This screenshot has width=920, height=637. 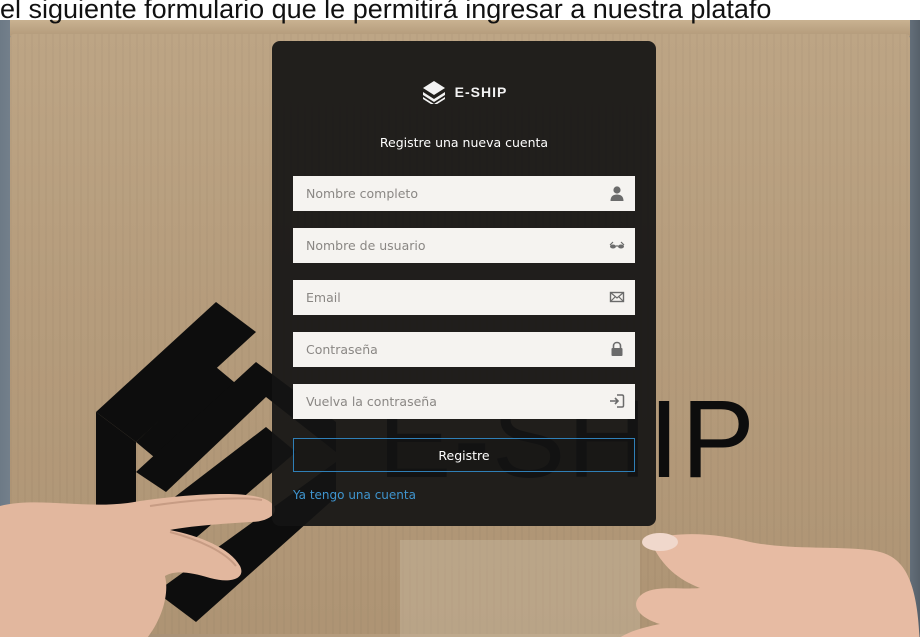 I want to click on right-hand-image, so click(x=770, y=585).